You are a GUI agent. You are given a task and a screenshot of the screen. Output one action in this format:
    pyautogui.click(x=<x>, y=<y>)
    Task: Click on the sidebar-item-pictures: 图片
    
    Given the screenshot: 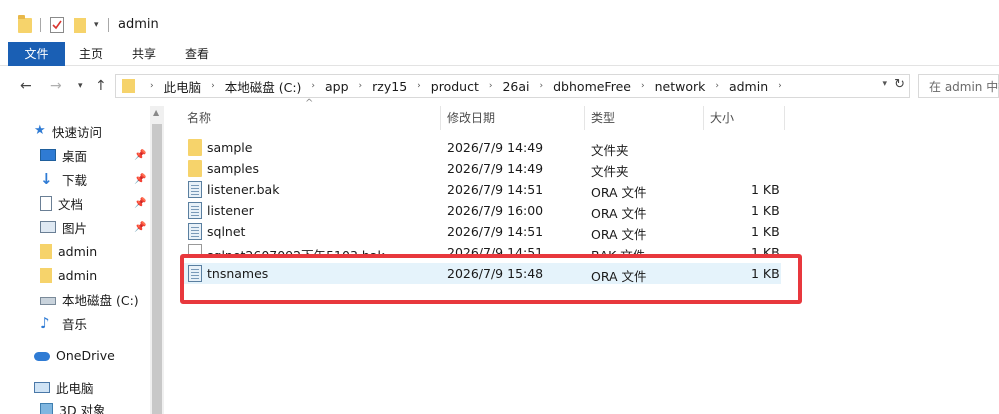 What is the action you would take?
    pyautogui.click(x=63, y=227)
    